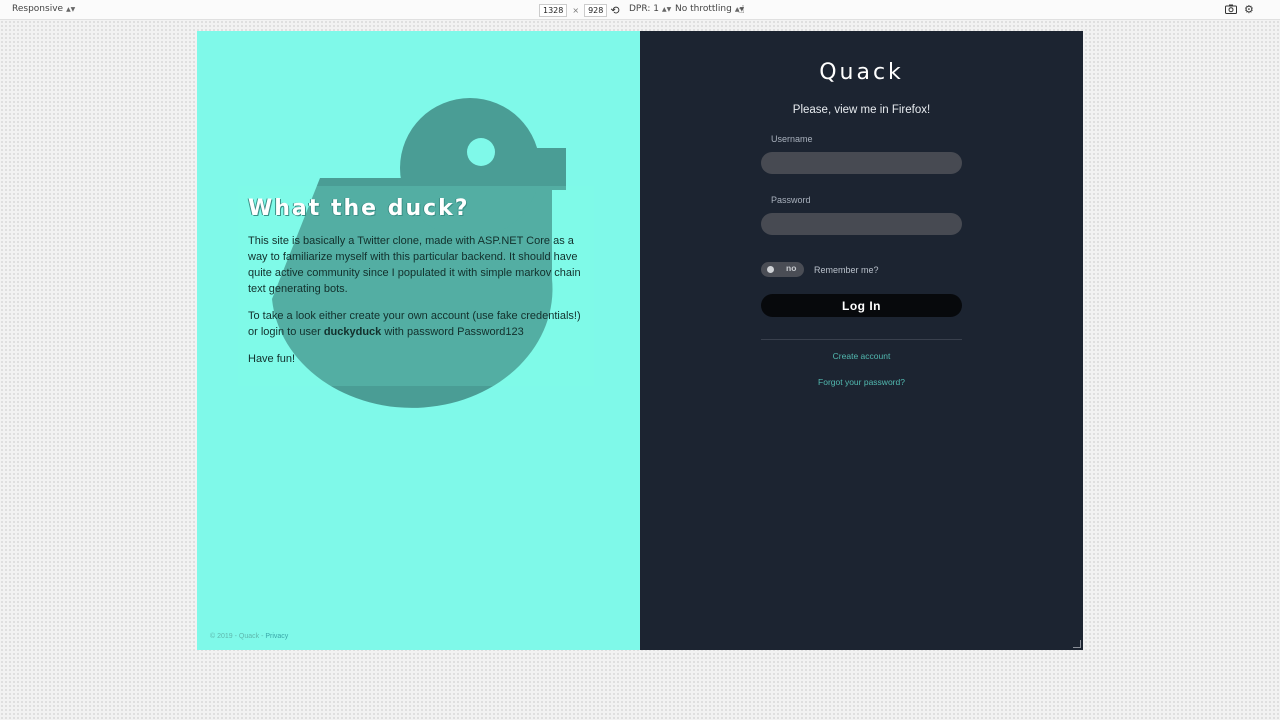 The image size is (1280, 720). Describe the element at coordinates (741, 10) in the screenshot. I see `touch-icon: ☝` at that location.